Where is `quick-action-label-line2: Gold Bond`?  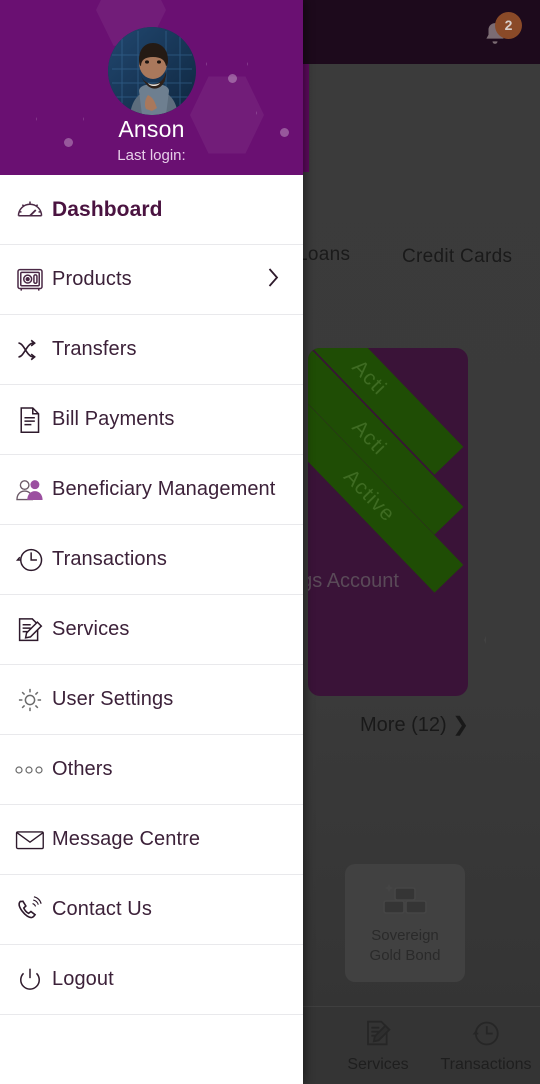
quick-action-label-line2: Gold Bond is located at coordinates (405, 955).